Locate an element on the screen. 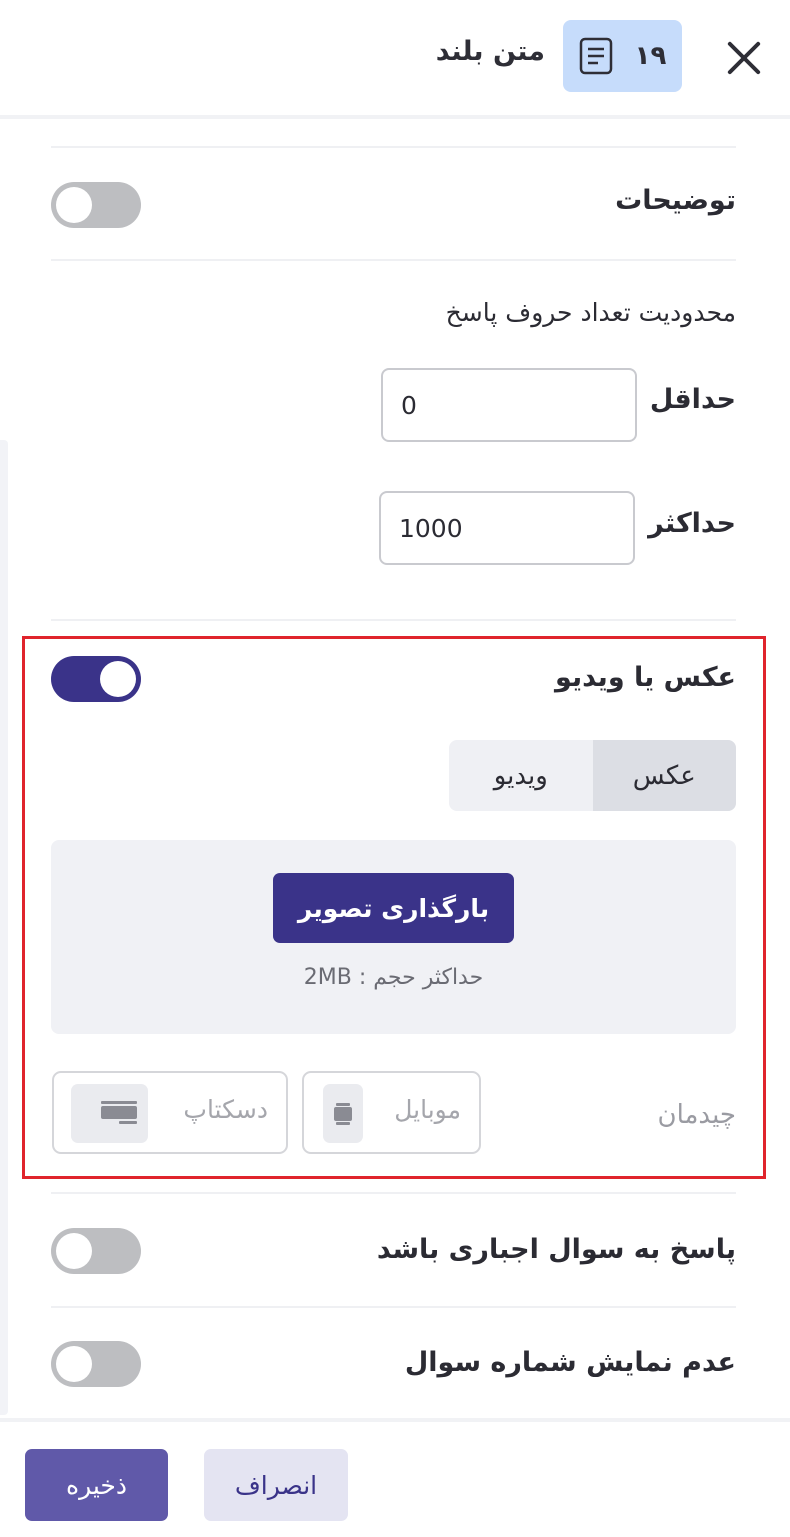  required-label: پاسخ به سوال اجباری باشد is located at coordinates (556, 1249).